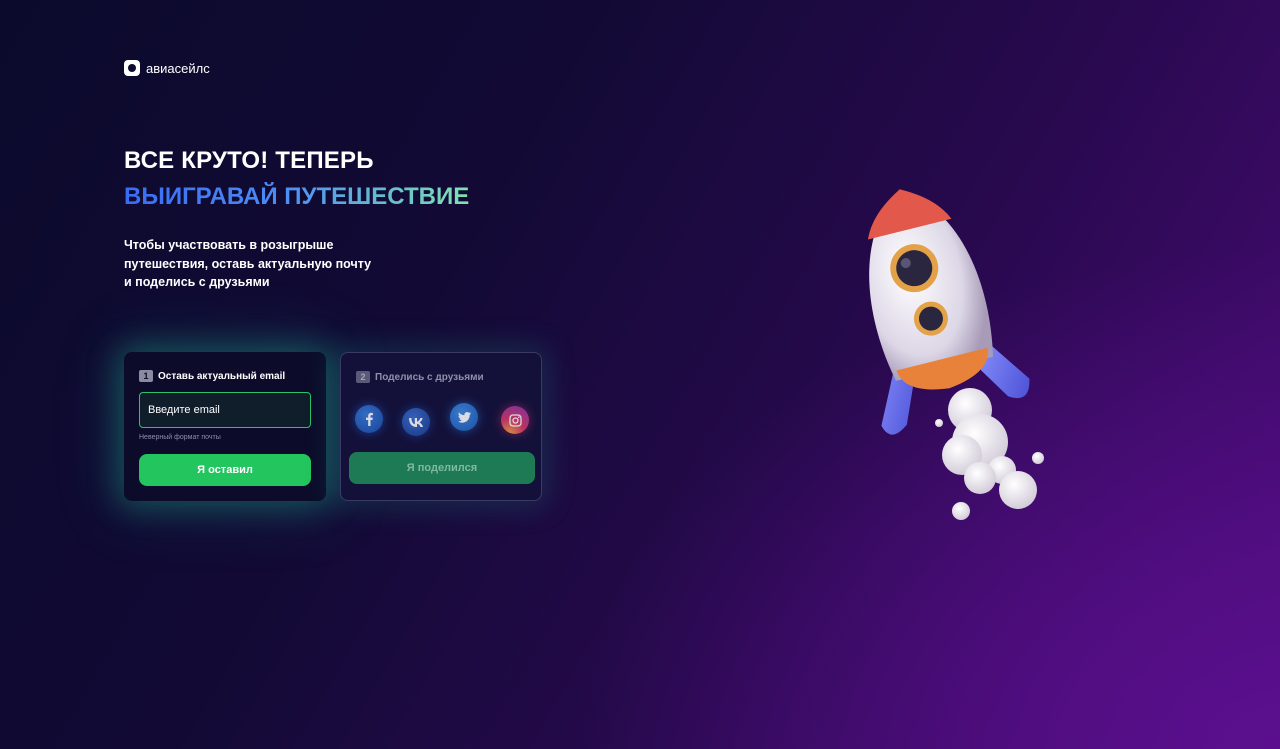 This screenshot has width=1280, height=749. I want to click on step-title: Поделись с друзьями, so click(429, 377).